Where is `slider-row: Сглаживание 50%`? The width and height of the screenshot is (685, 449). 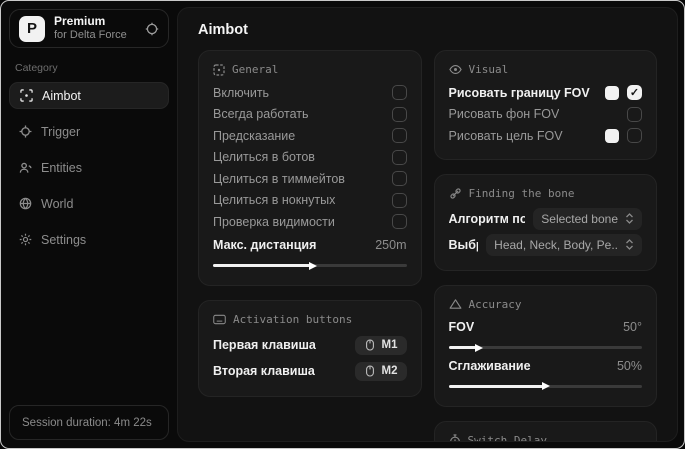 slider-row: Сглаживание 50% is located at coordinates (545, 365).